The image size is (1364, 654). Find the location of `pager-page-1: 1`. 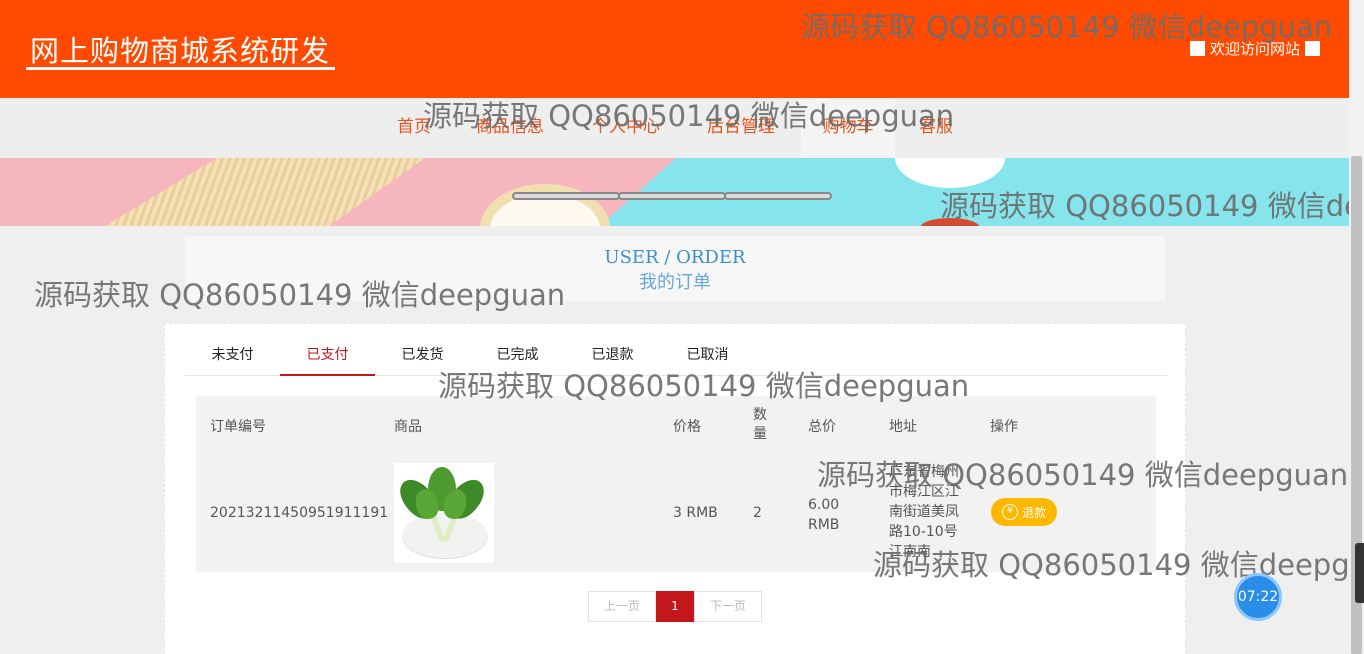

pager-page-1: 1 is located at coordinates (675, 606).